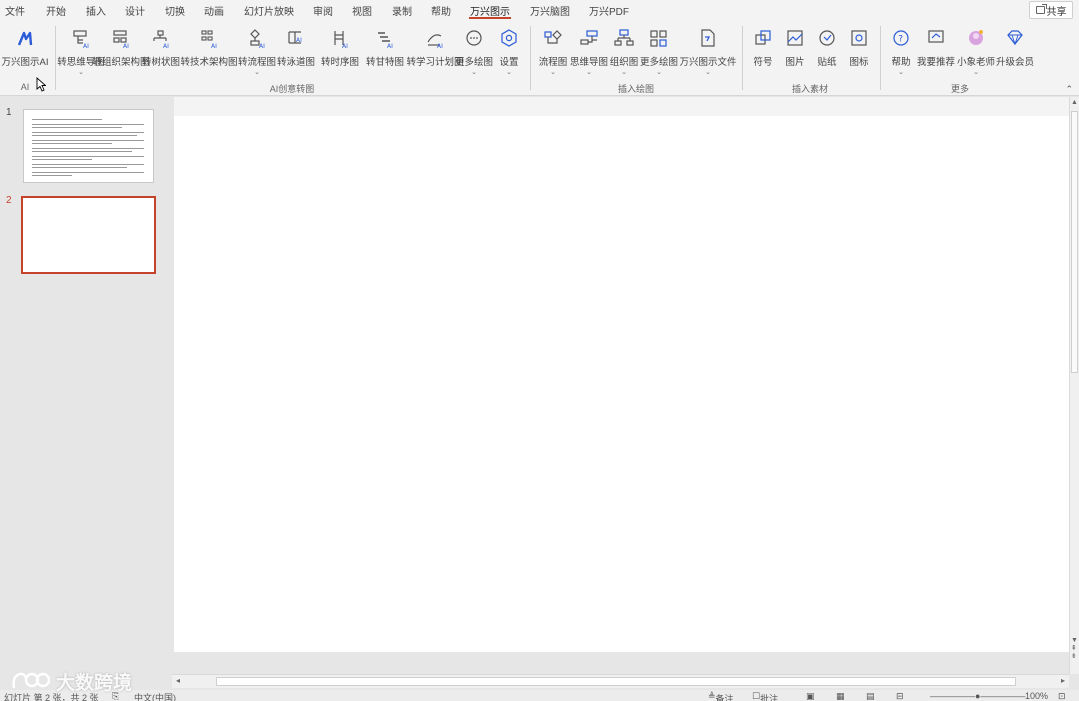 The image size is (1079, 701). What do you see at coordinates (323, 10) in the screenshot?
I see `tab-review: 审阅` at bounding box center [323, 10].